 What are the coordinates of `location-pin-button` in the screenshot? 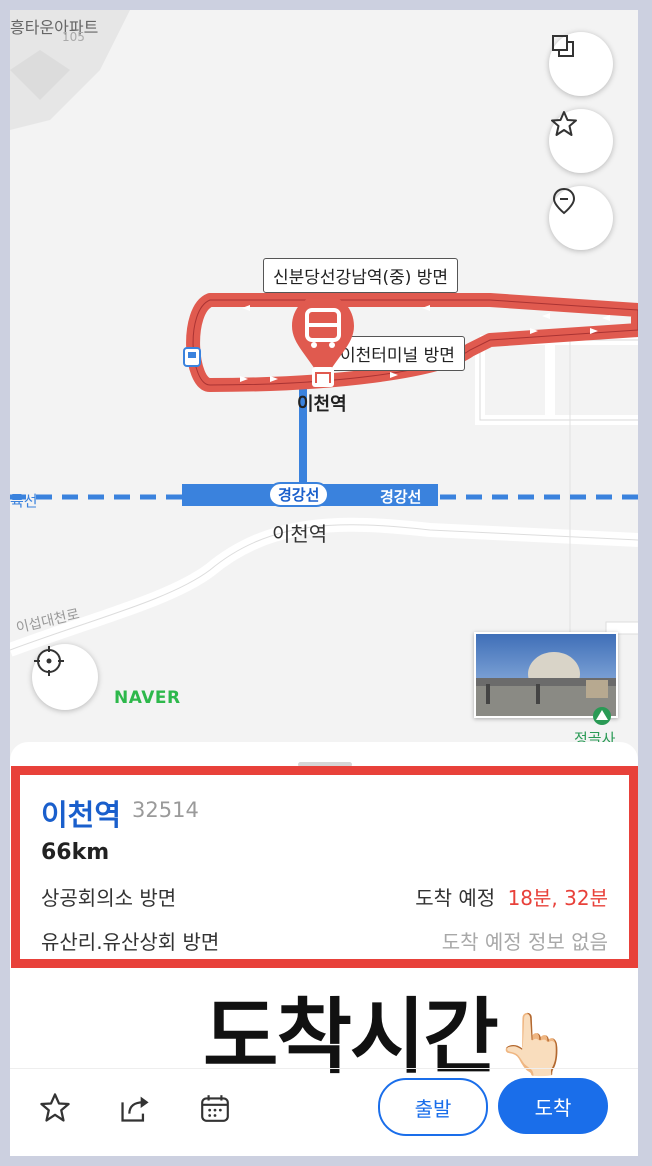 It's located at (581, 218).